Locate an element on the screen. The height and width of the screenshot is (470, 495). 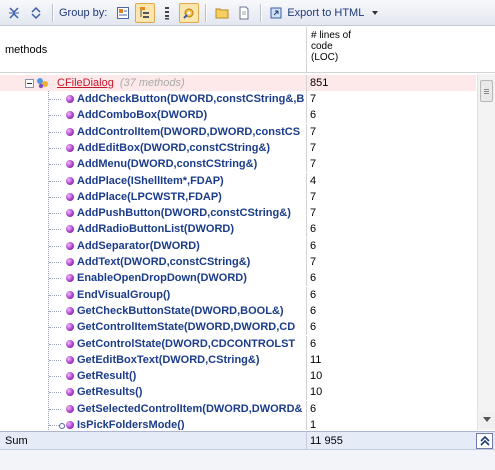
method-name: EnableOpenDropDown(DWORD) is located at coordinates (191, 278).